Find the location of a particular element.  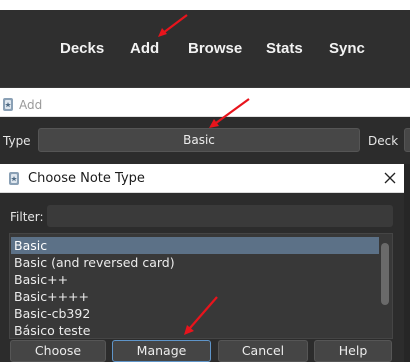

nav-browse: Browse is located at coordinates (215, 48).